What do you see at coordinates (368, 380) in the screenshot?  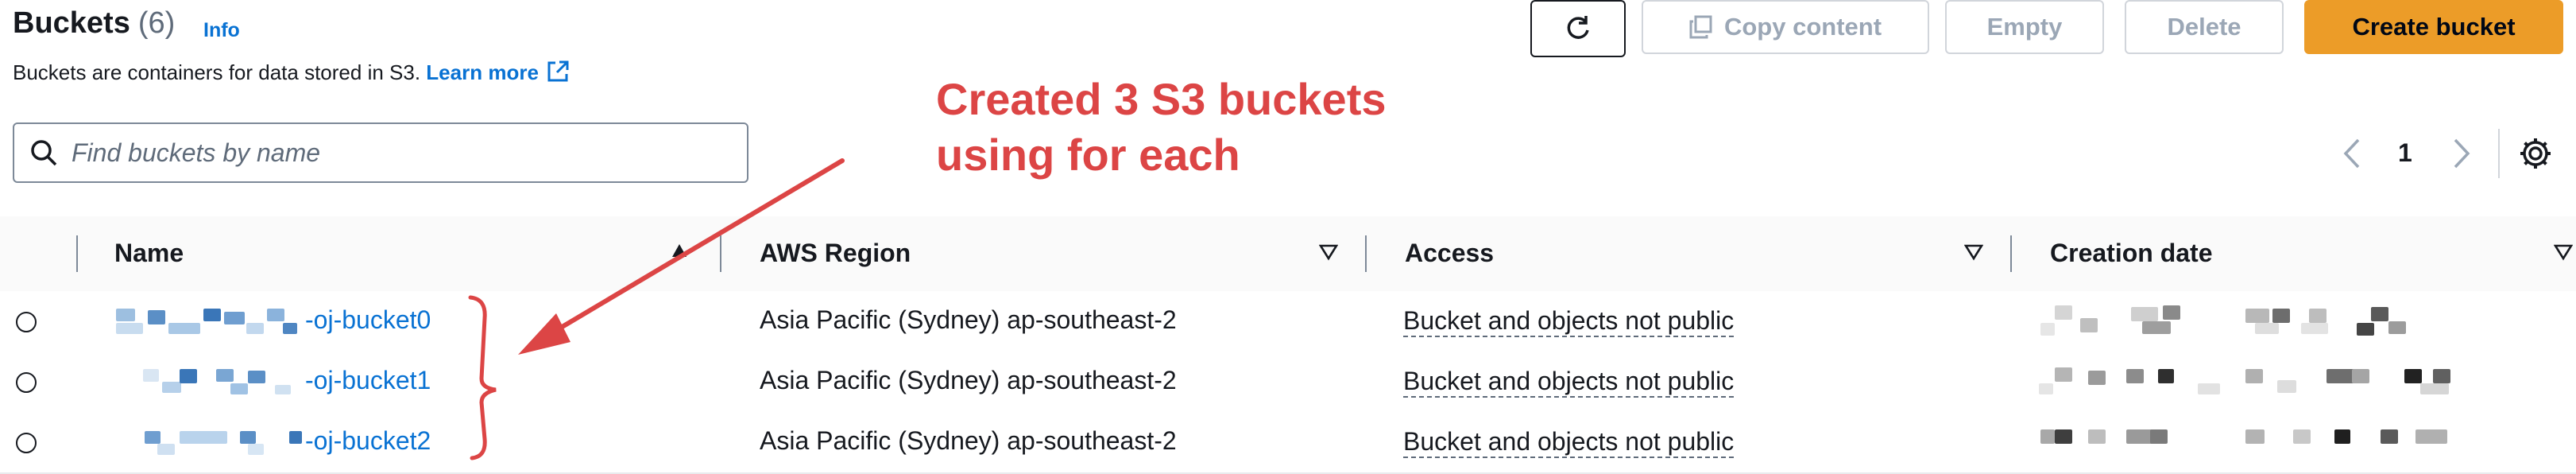 I see `bucket-name-link: -oj-bucket1` at bounding box center [368, 380].